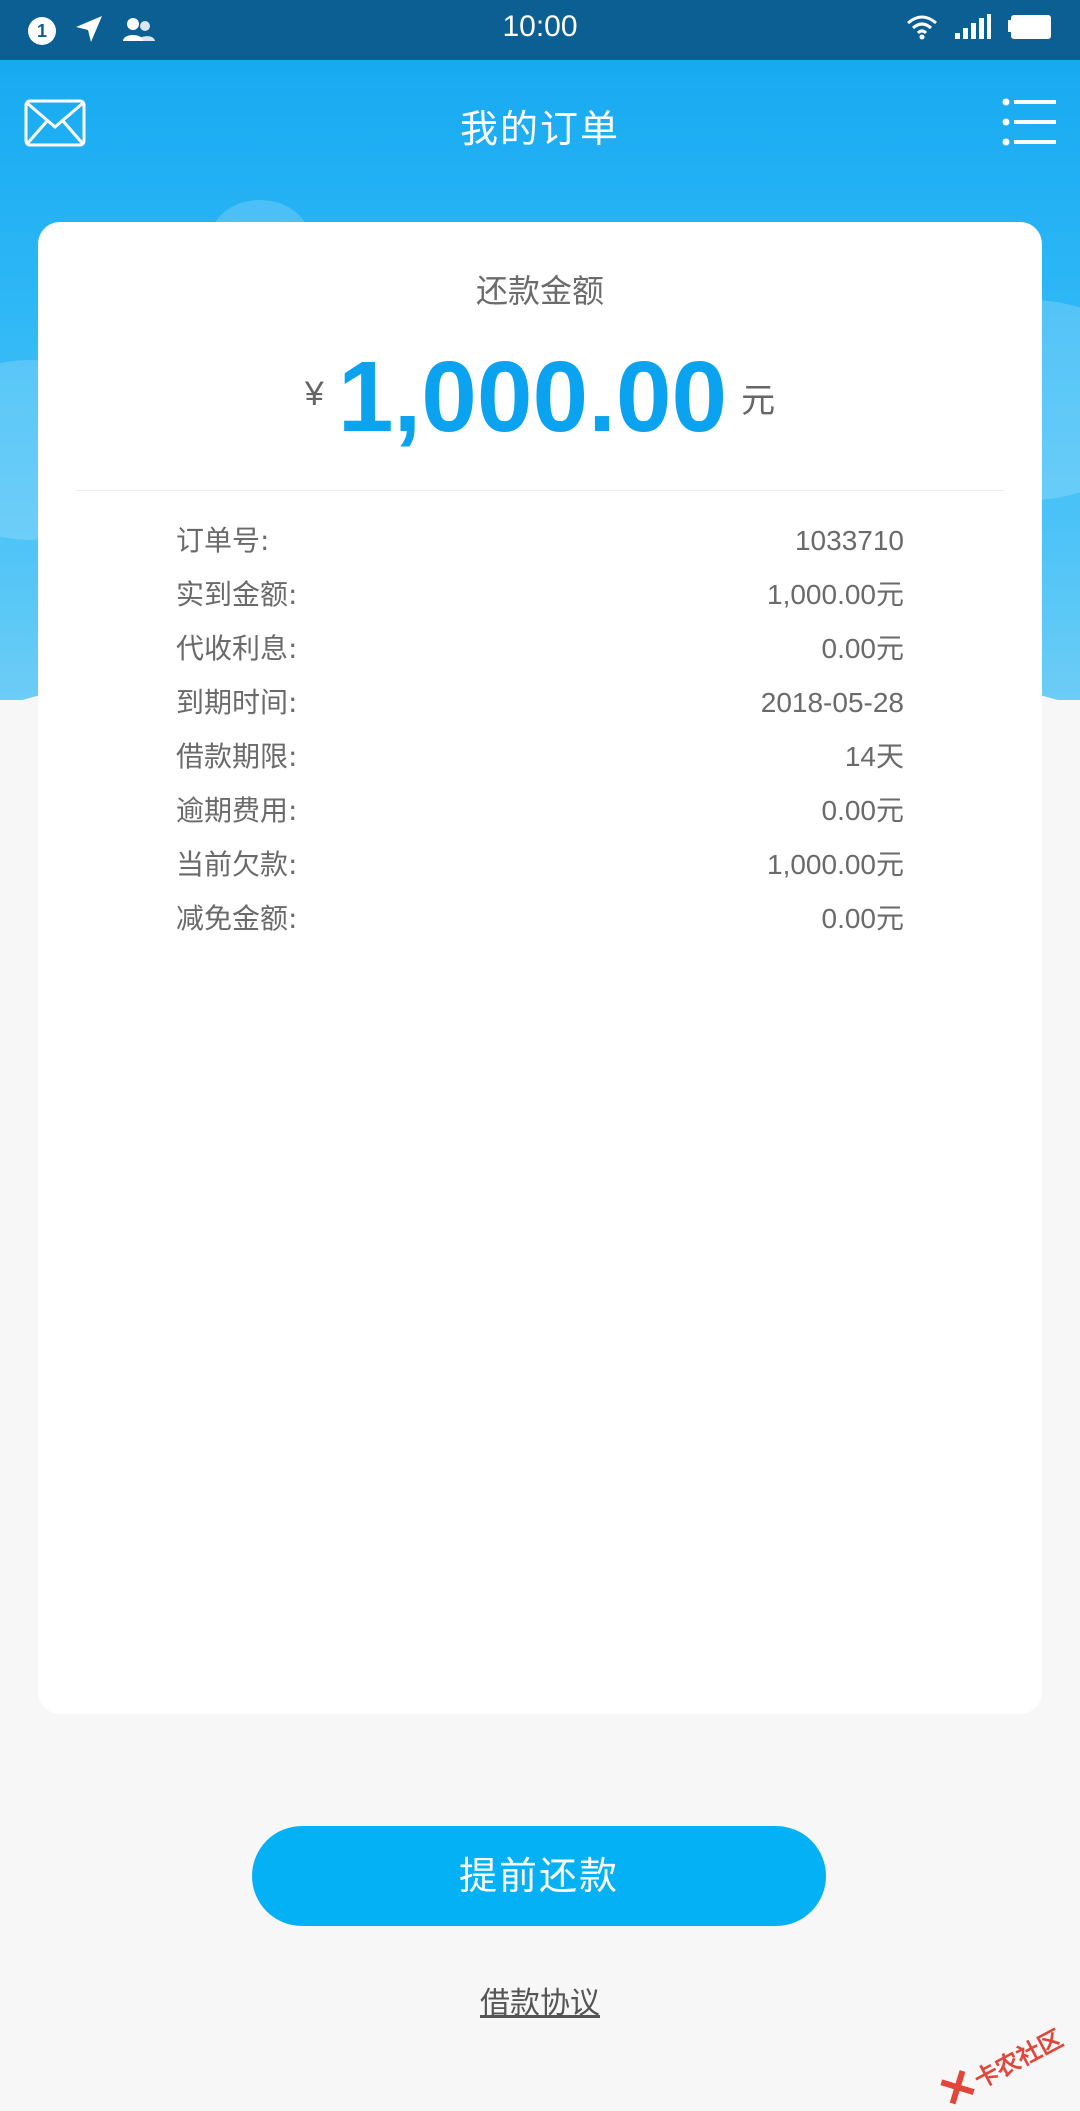 The width and height of the screenshot is (1080, 2111). Describe the element at coordinates (1018, 2059) in the screenshot. I see `watermark-text: 卡农社区` at that location.